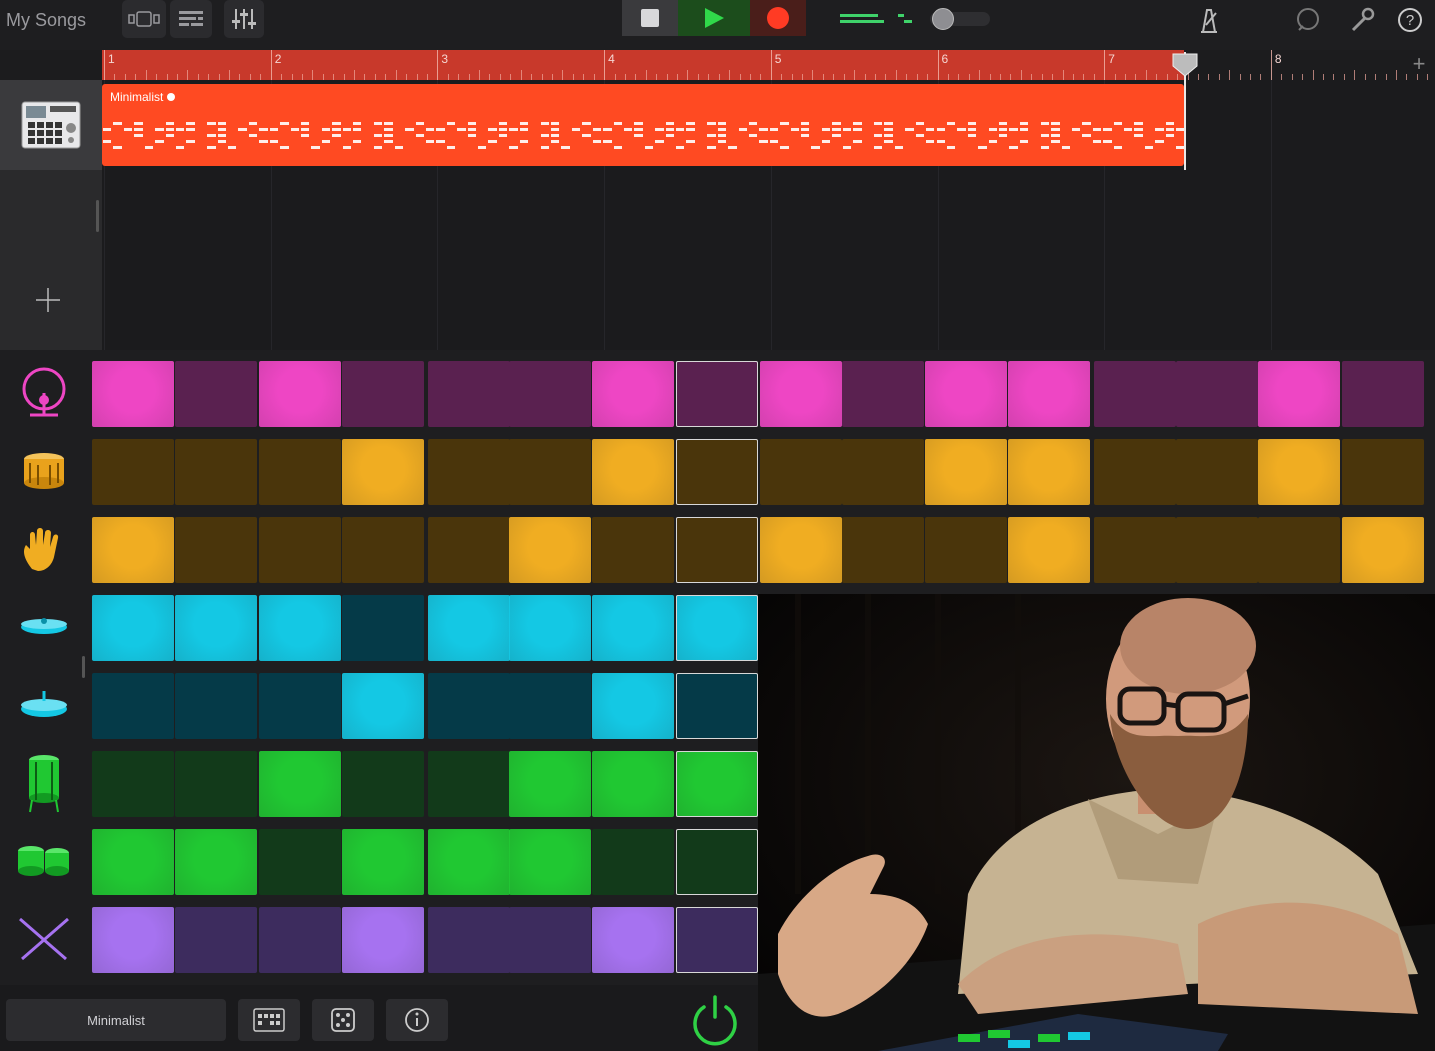 This screenshot has width=1435, height=1051. What do you see at coordinates (960, 19) in the screenshot?
I see `volume-slider` at bounding box center [960, 19].